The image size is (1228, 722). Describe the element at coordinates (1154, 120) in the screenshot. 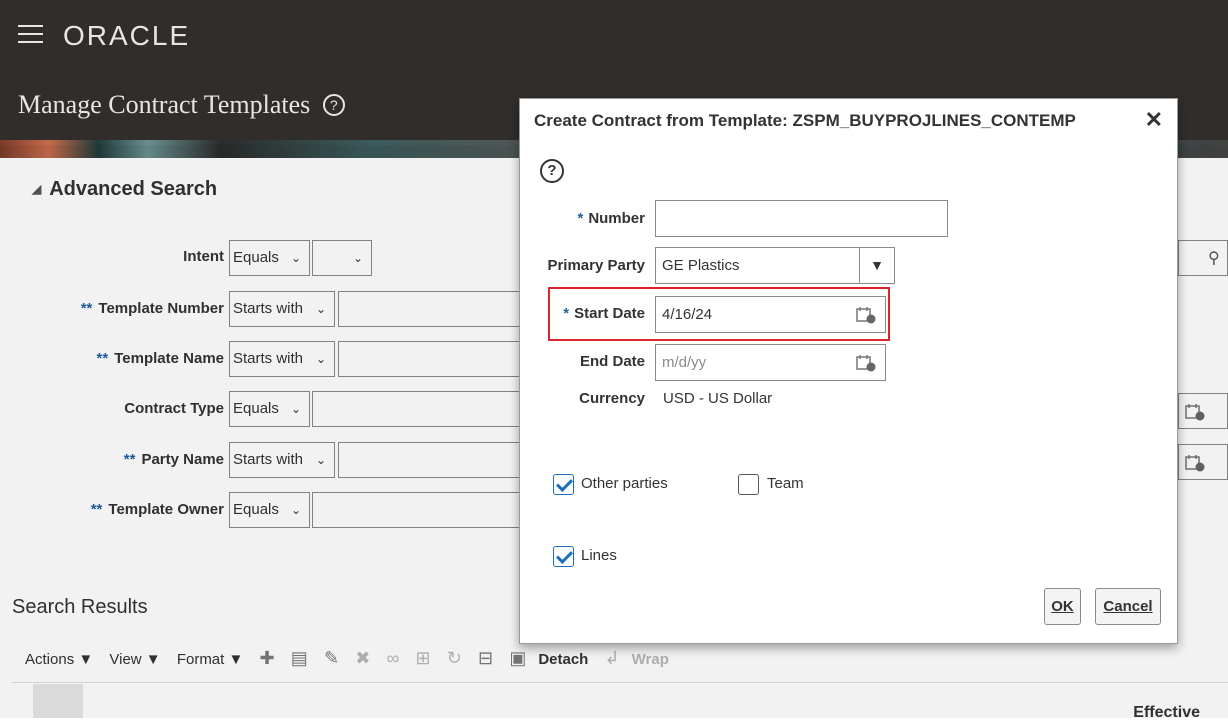

I see `close-icon: ✕` at that location.